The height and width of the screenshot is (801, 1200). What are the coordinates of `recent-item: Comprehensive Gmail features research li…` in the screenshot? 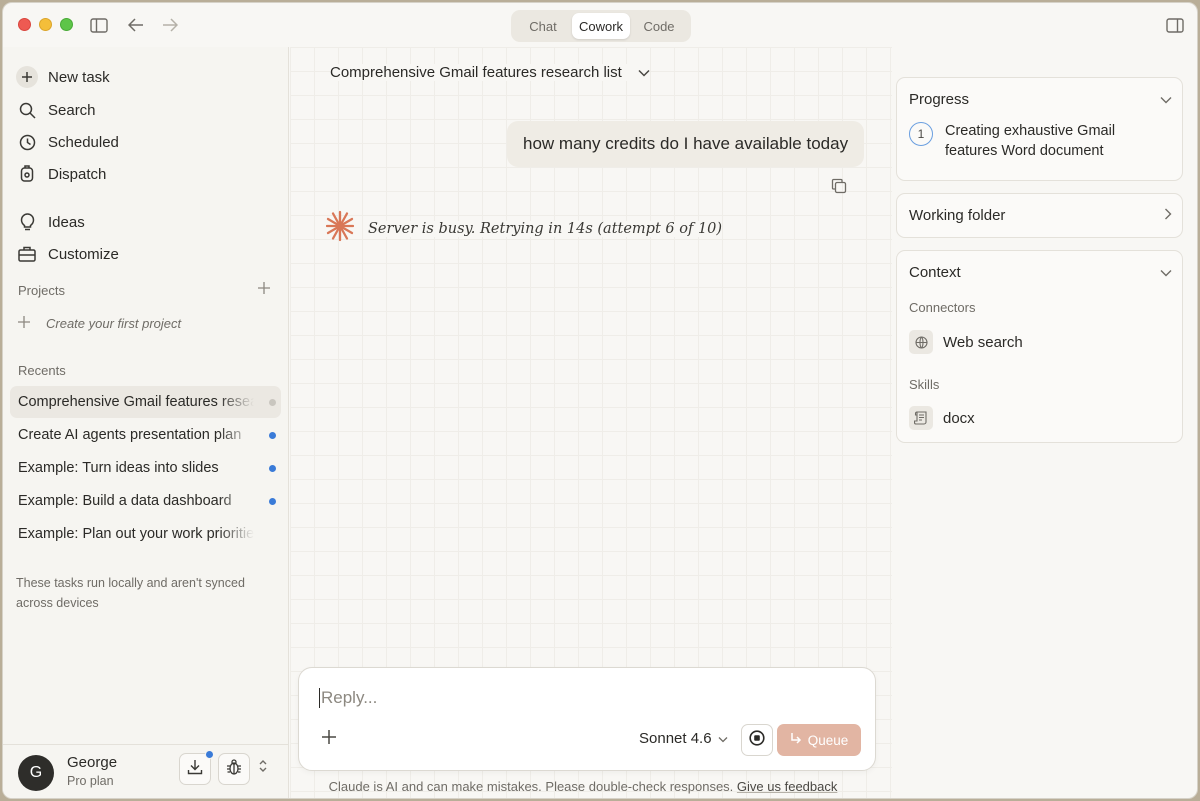 It's located at (145, 402).